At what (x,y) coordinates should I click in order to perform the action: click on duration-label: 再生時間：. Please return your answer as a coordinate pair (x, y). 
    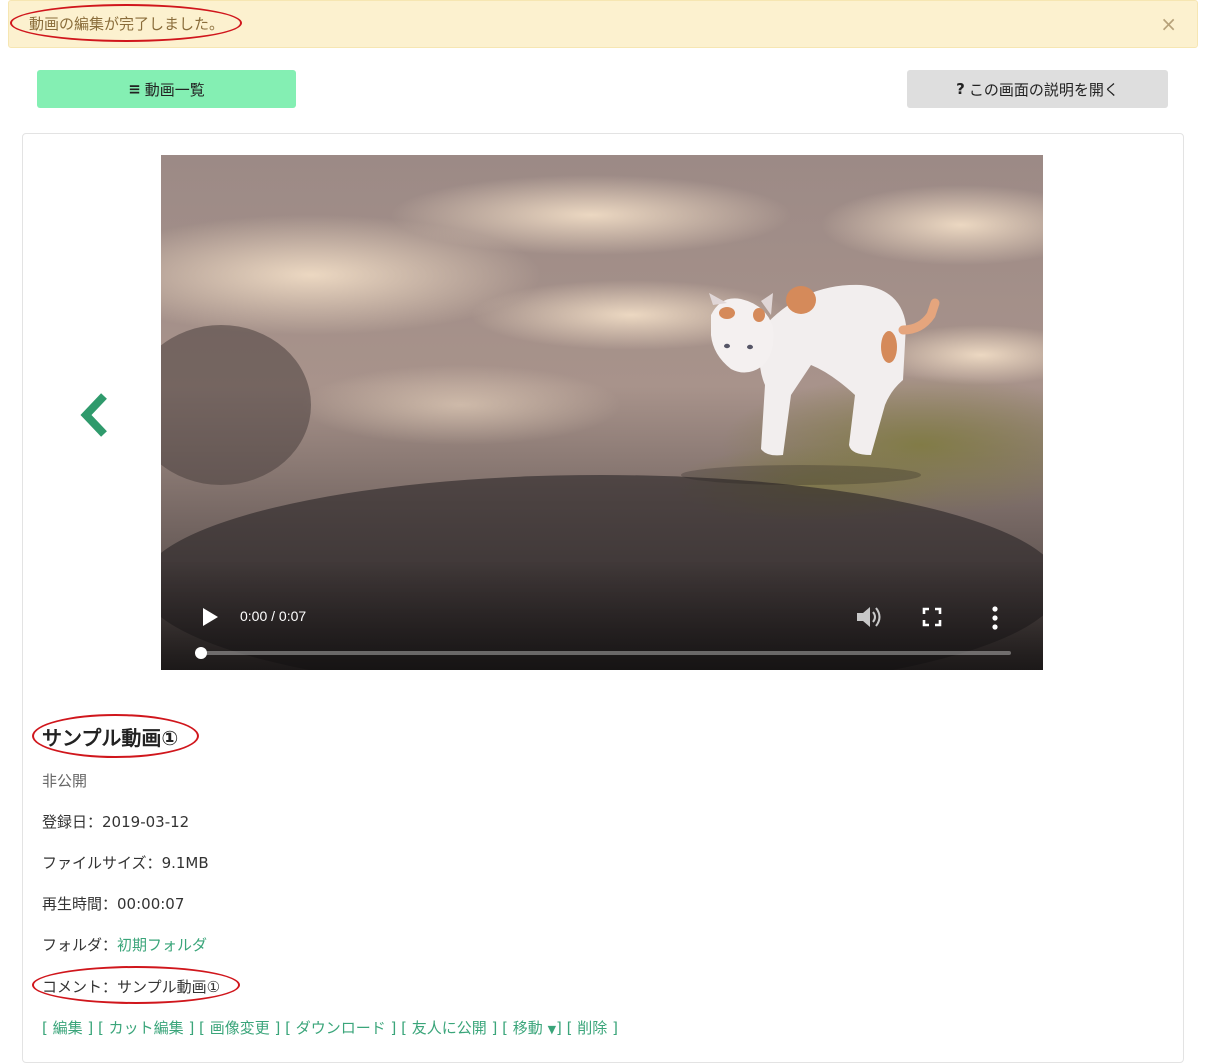
    Looking at the image, I should click on (80, 904).